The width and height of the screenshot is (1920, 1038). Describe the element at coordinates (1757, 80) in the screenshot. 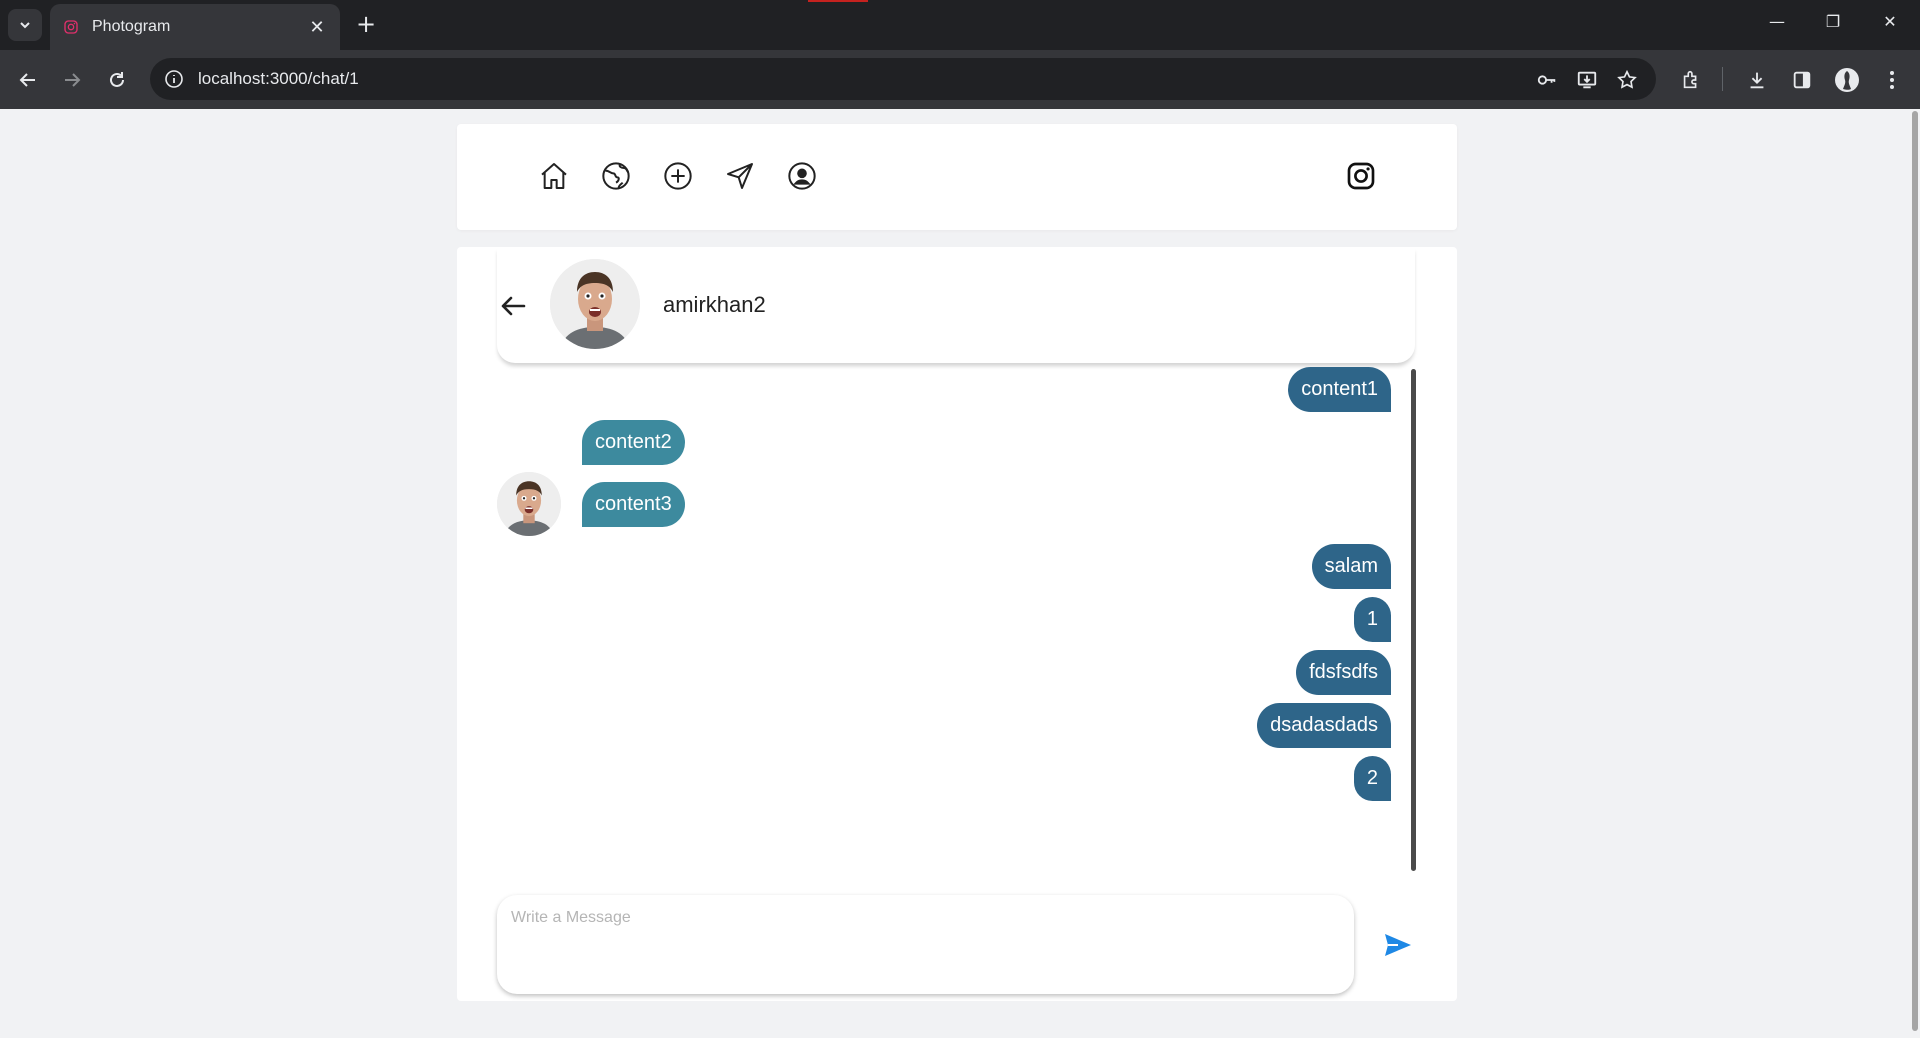

I see `downloads-icon` at that location.